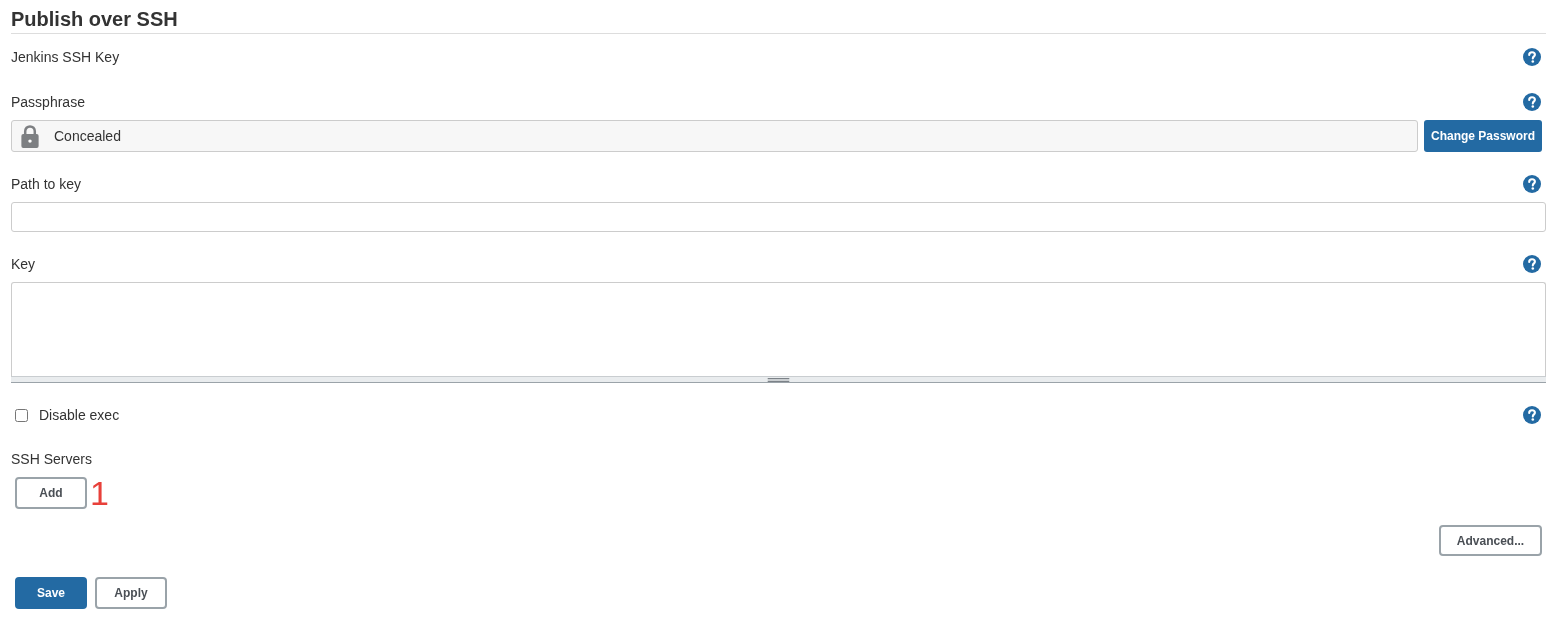 The image size is (1561, 629). I want to click on field-label: Passphrase, so click(48, 102).